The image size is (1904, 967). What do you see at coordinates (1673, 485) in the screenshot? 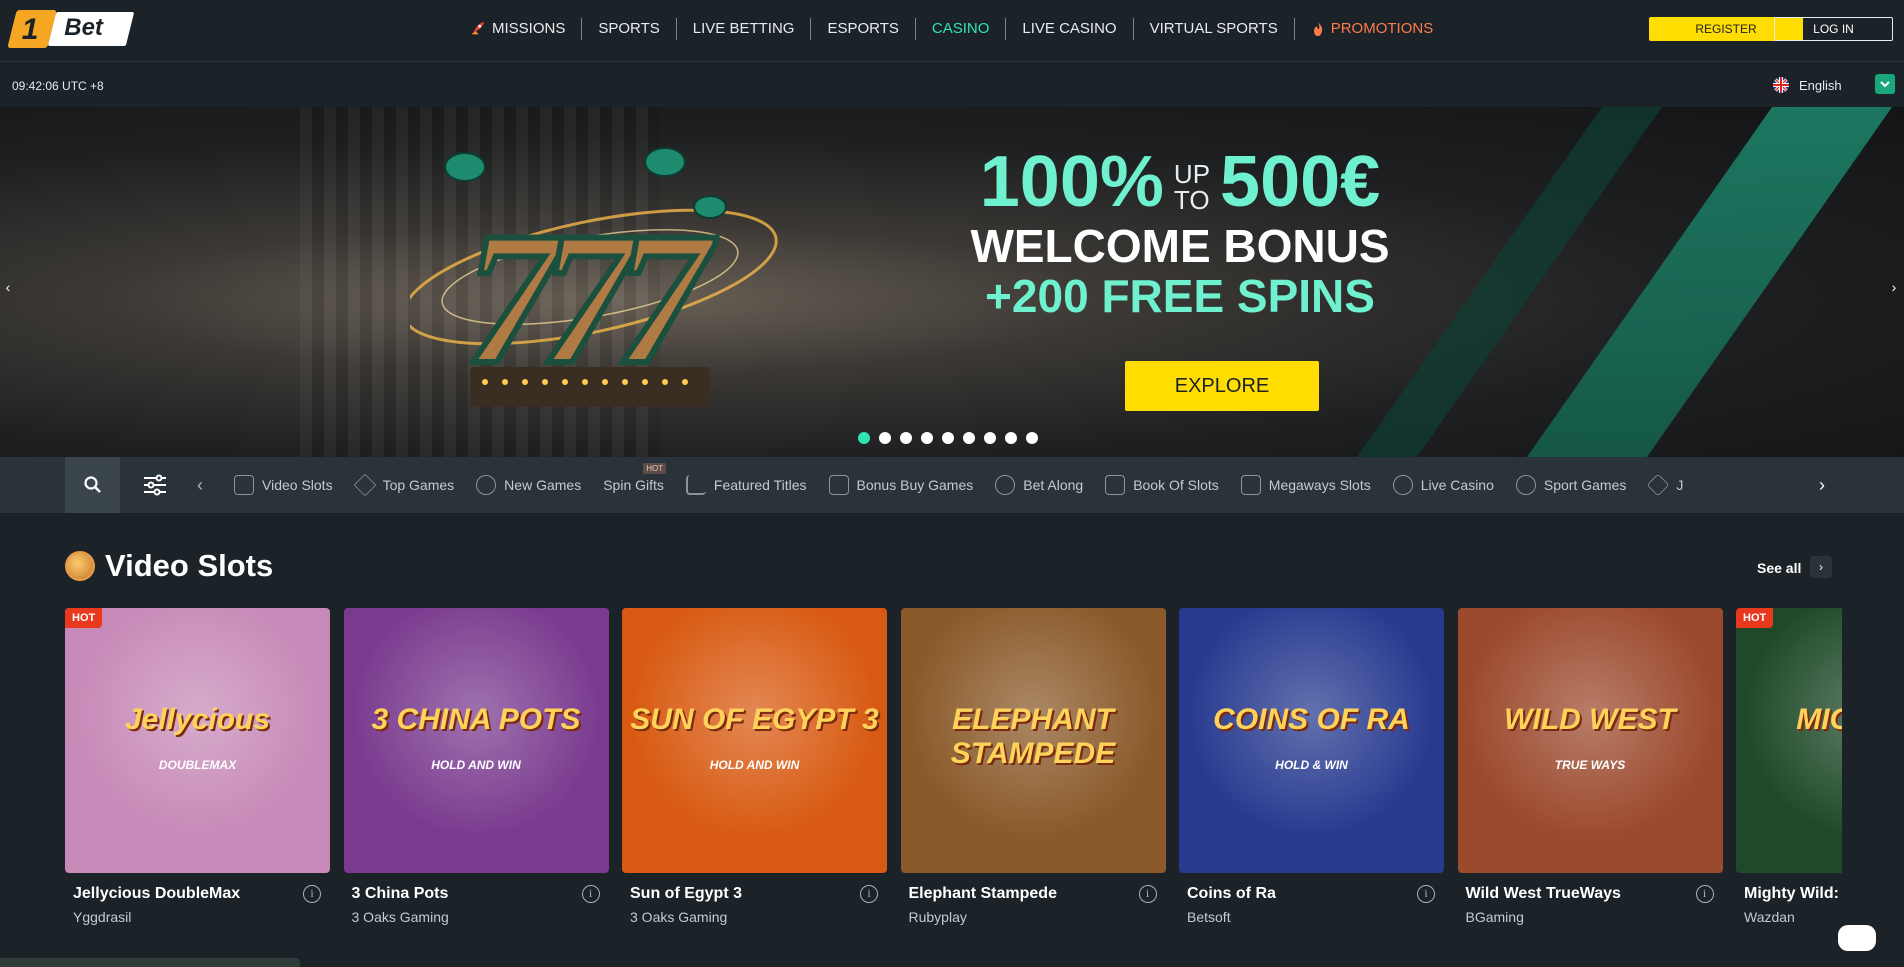
I see `category-jackpot: J` at bounding box center [1673, 485].